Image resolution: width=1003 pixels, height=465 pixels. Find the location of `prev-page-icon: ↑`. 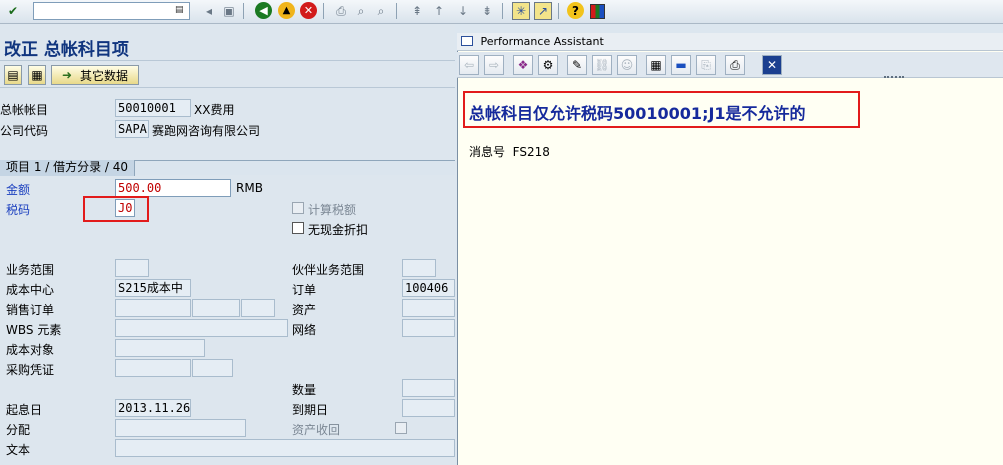

prev-page-icon: ↑ is located at coordinates (439, 11).